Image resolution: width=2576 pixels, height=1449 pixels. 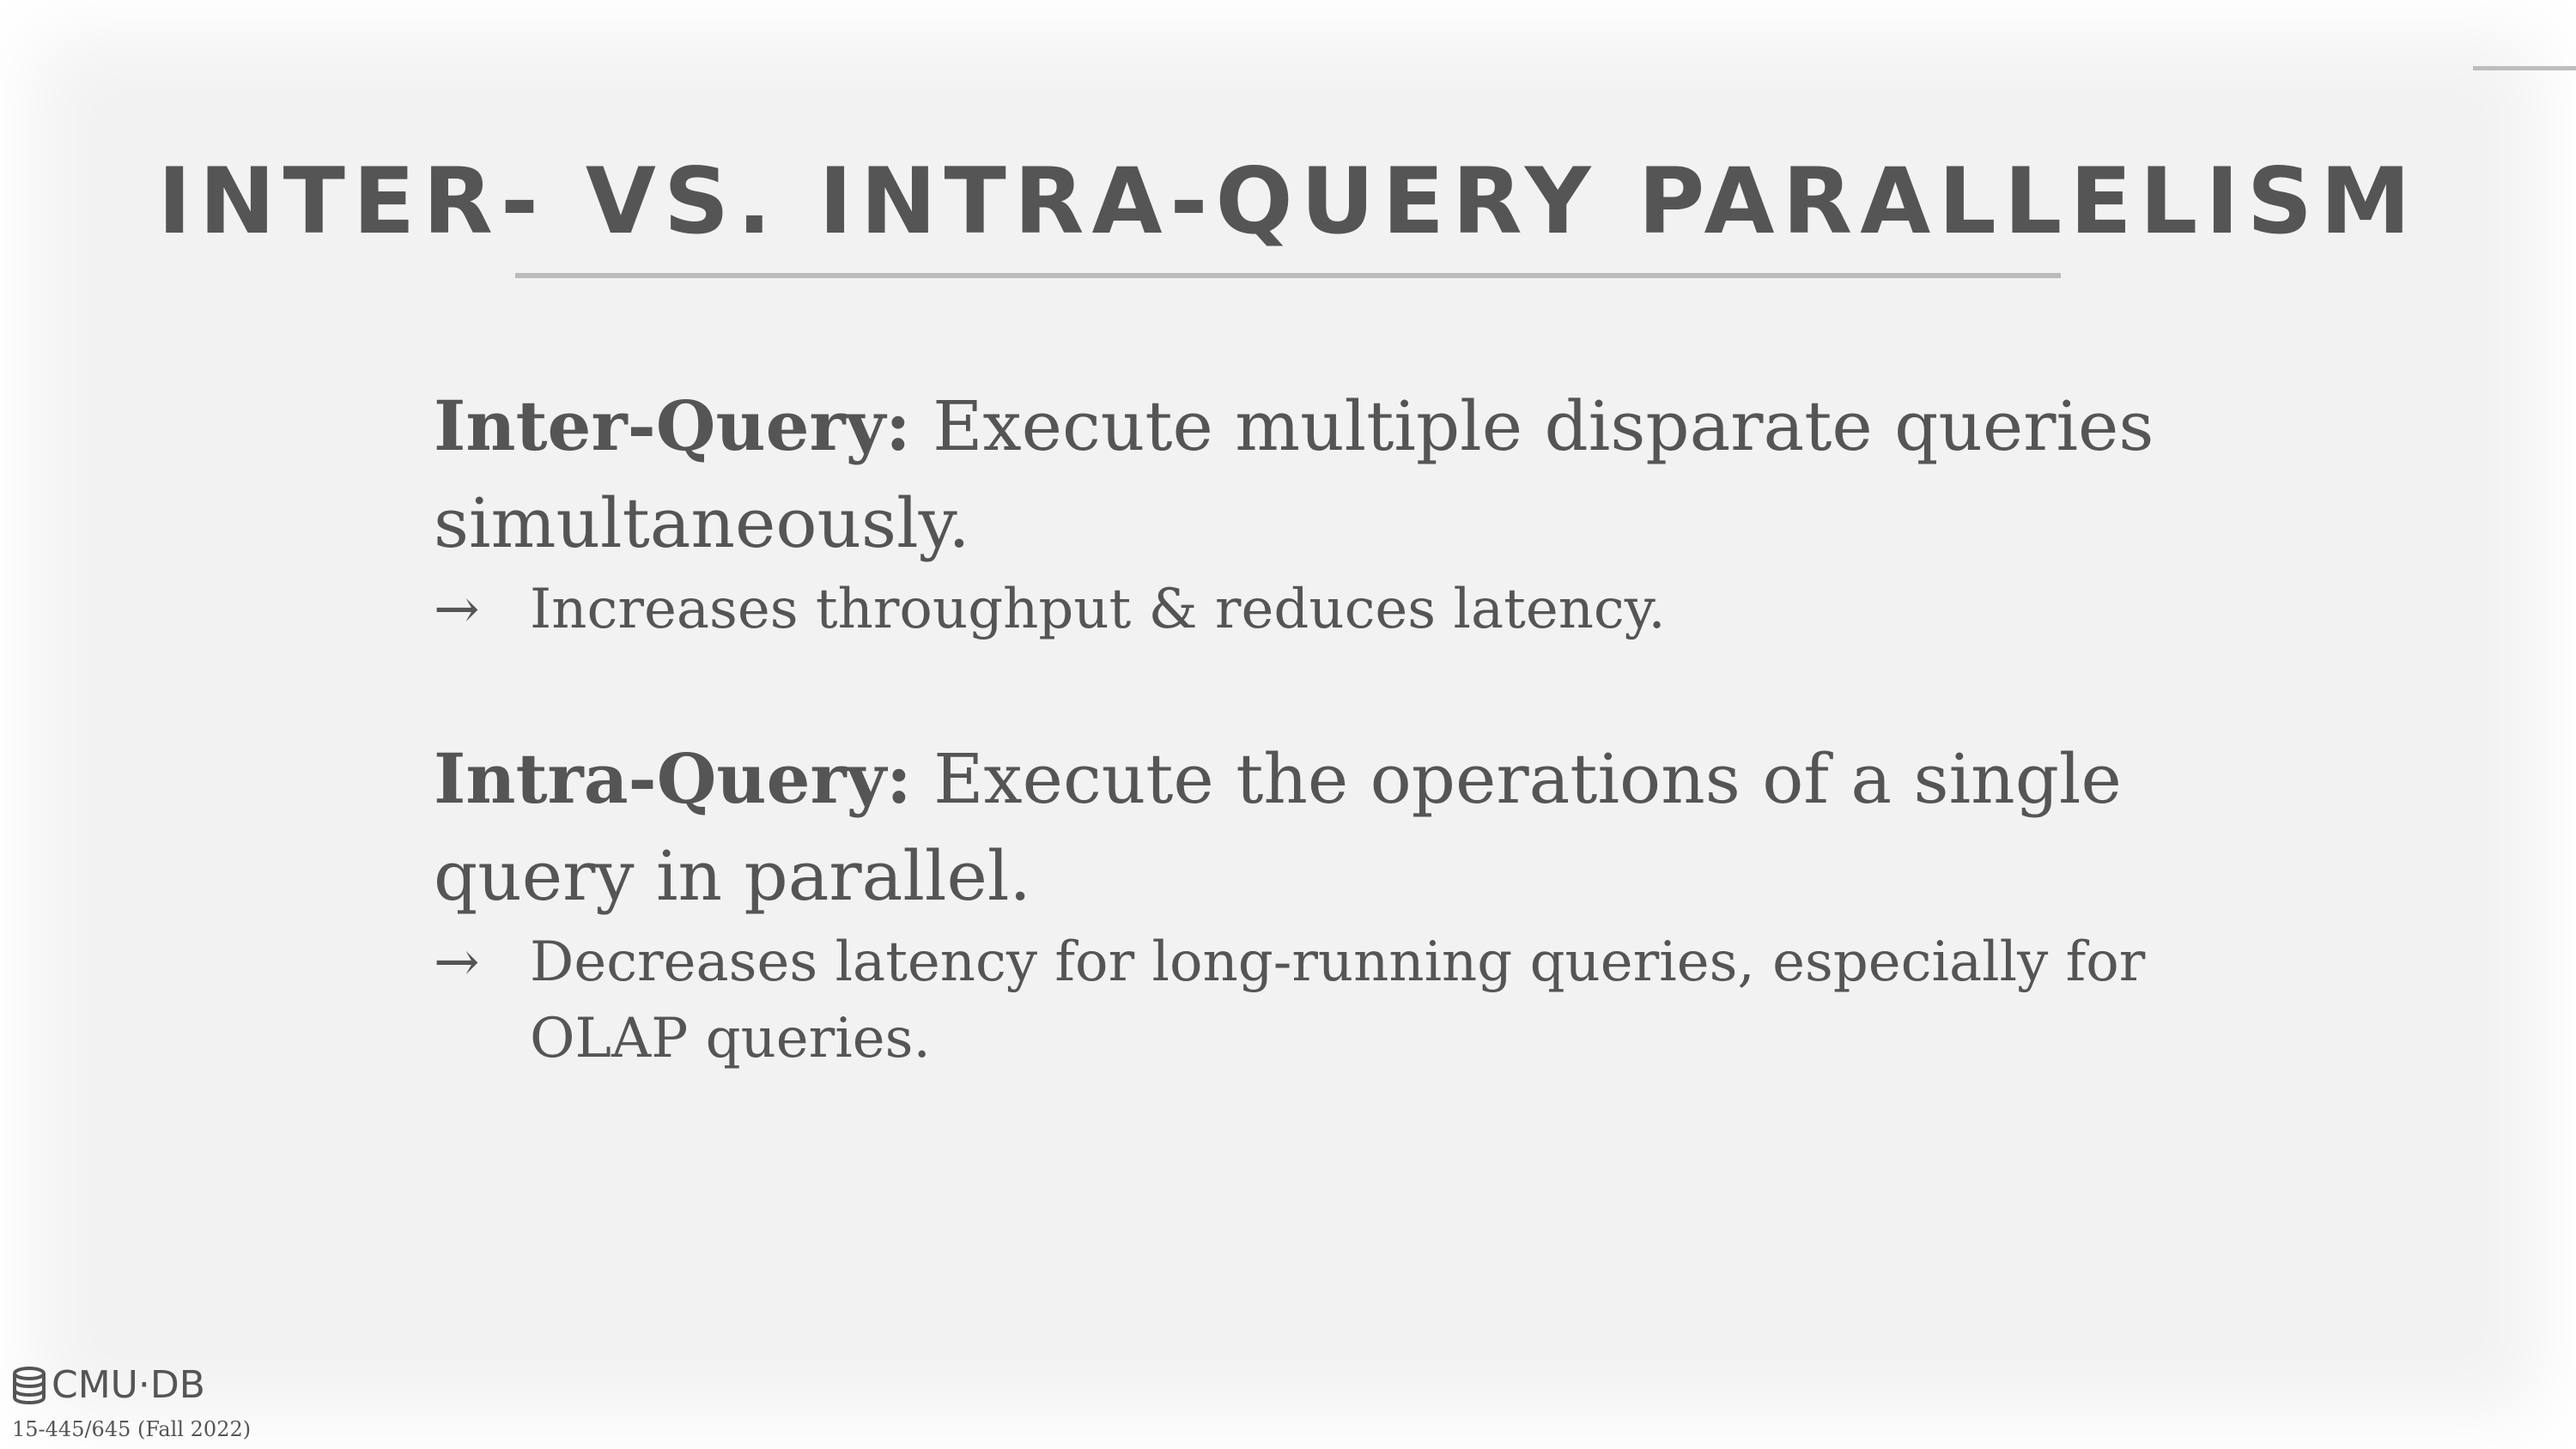 What do you see at coordinates (132, 1429) in the screenshot?
I see `course-label: 15-445/645 (Fall 2022)` at bounding box center [132, 1429].